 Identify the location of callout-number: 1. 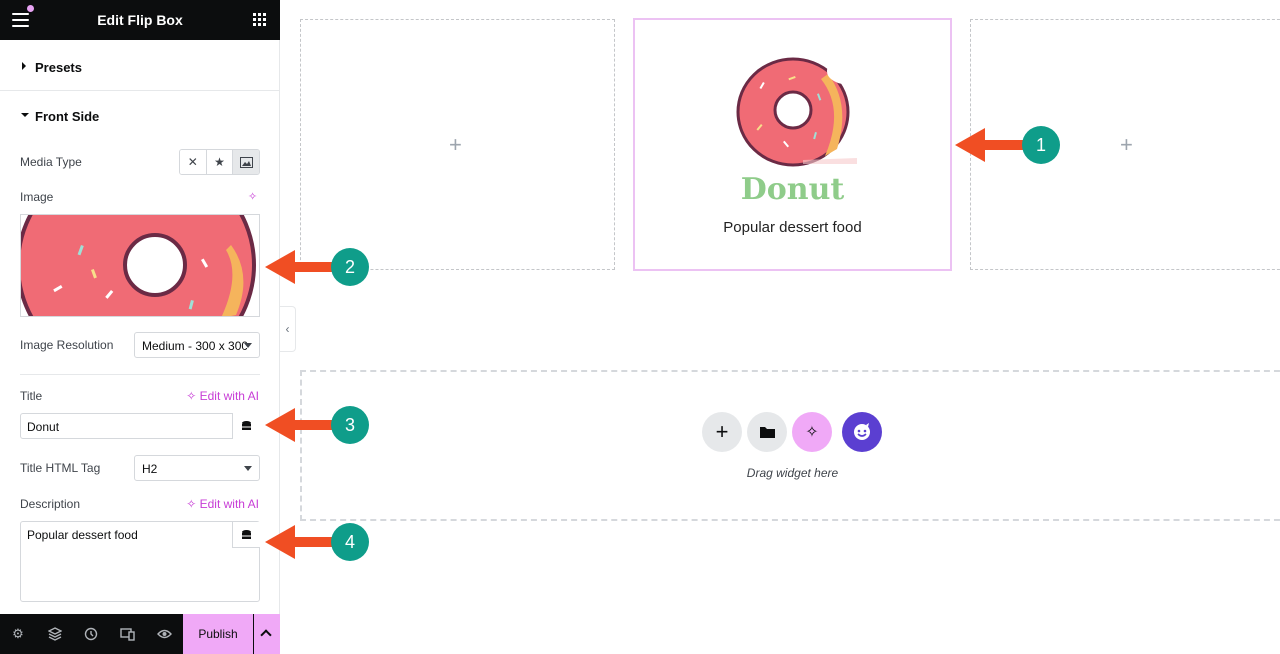
(1041, 145).